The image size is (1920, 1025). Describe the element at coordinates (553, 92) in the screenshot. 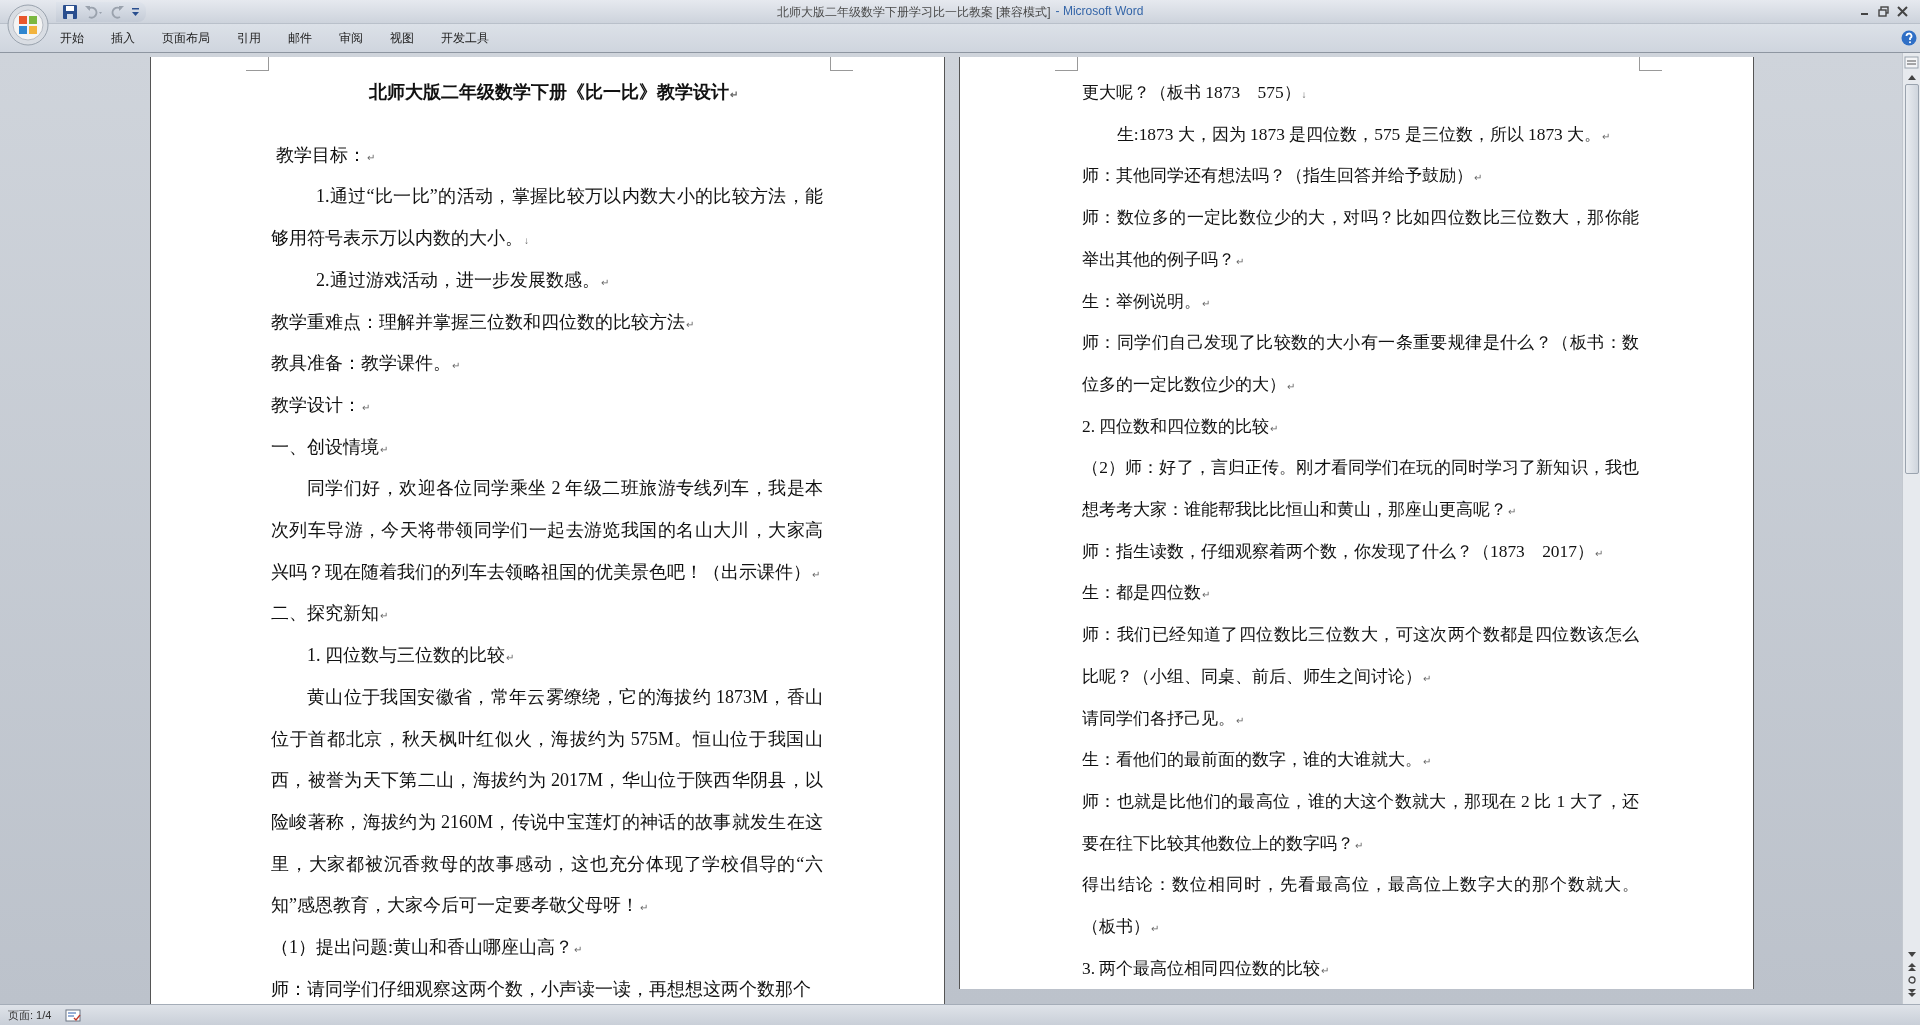

I see `document-heading: 北师大版二年级数学下册《比一比》教学设计↵` at that location.